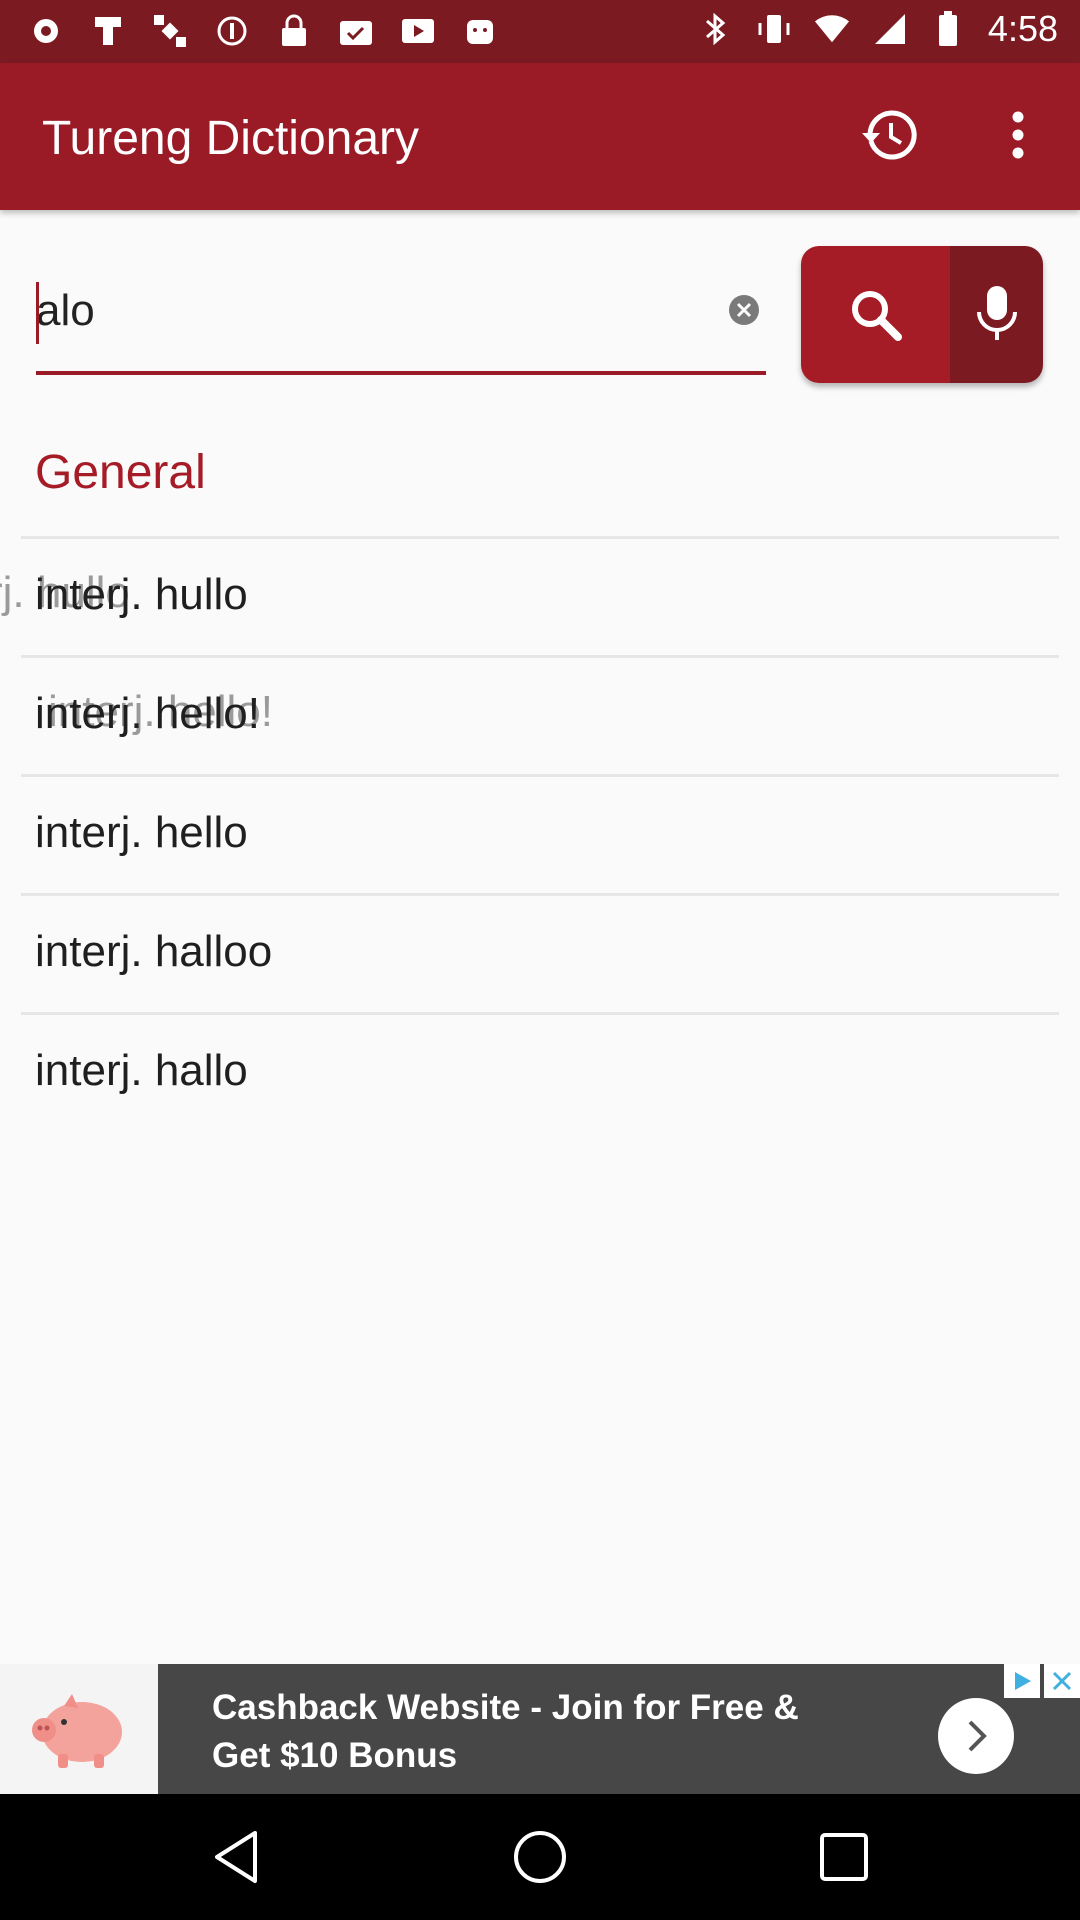  What do you see at coordinates (120, 472) in the screenshot?
I see `section-title-general: General` at bounding box center [120, 472].